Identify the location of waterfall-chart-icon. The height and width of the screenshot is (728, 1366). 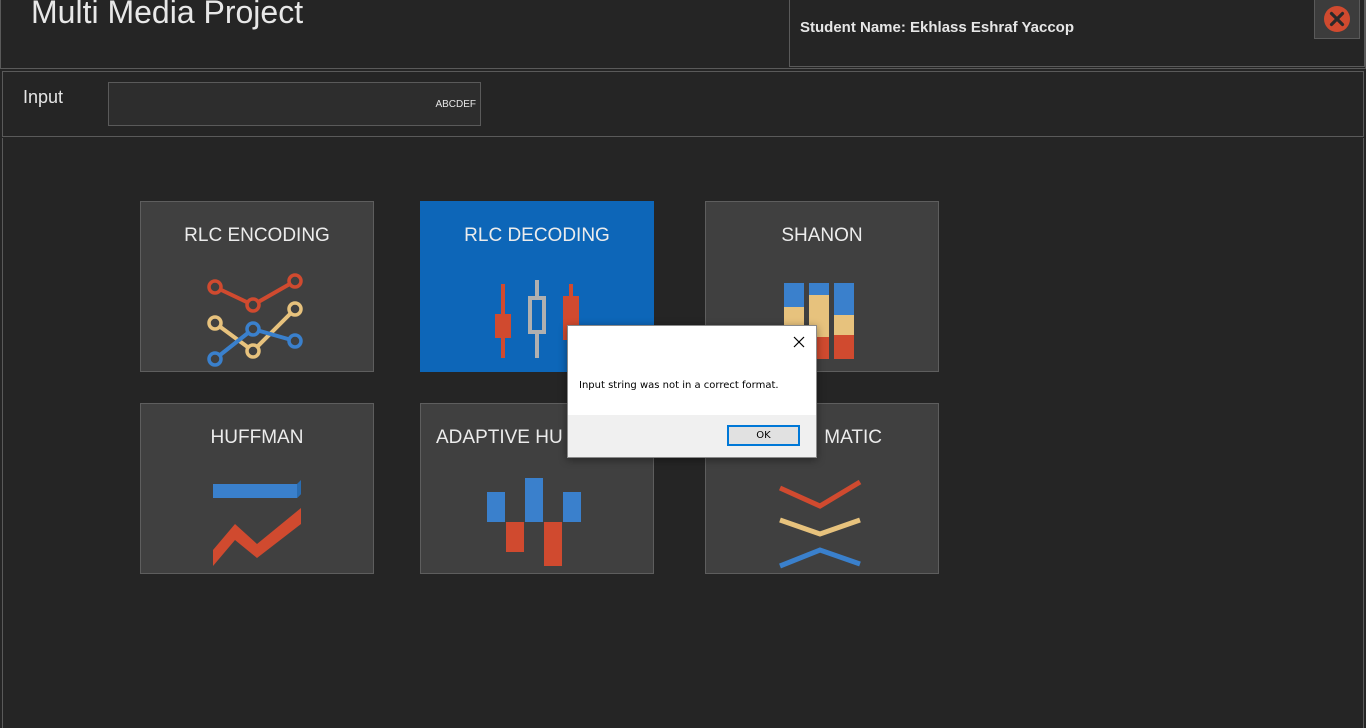
(534, 522).